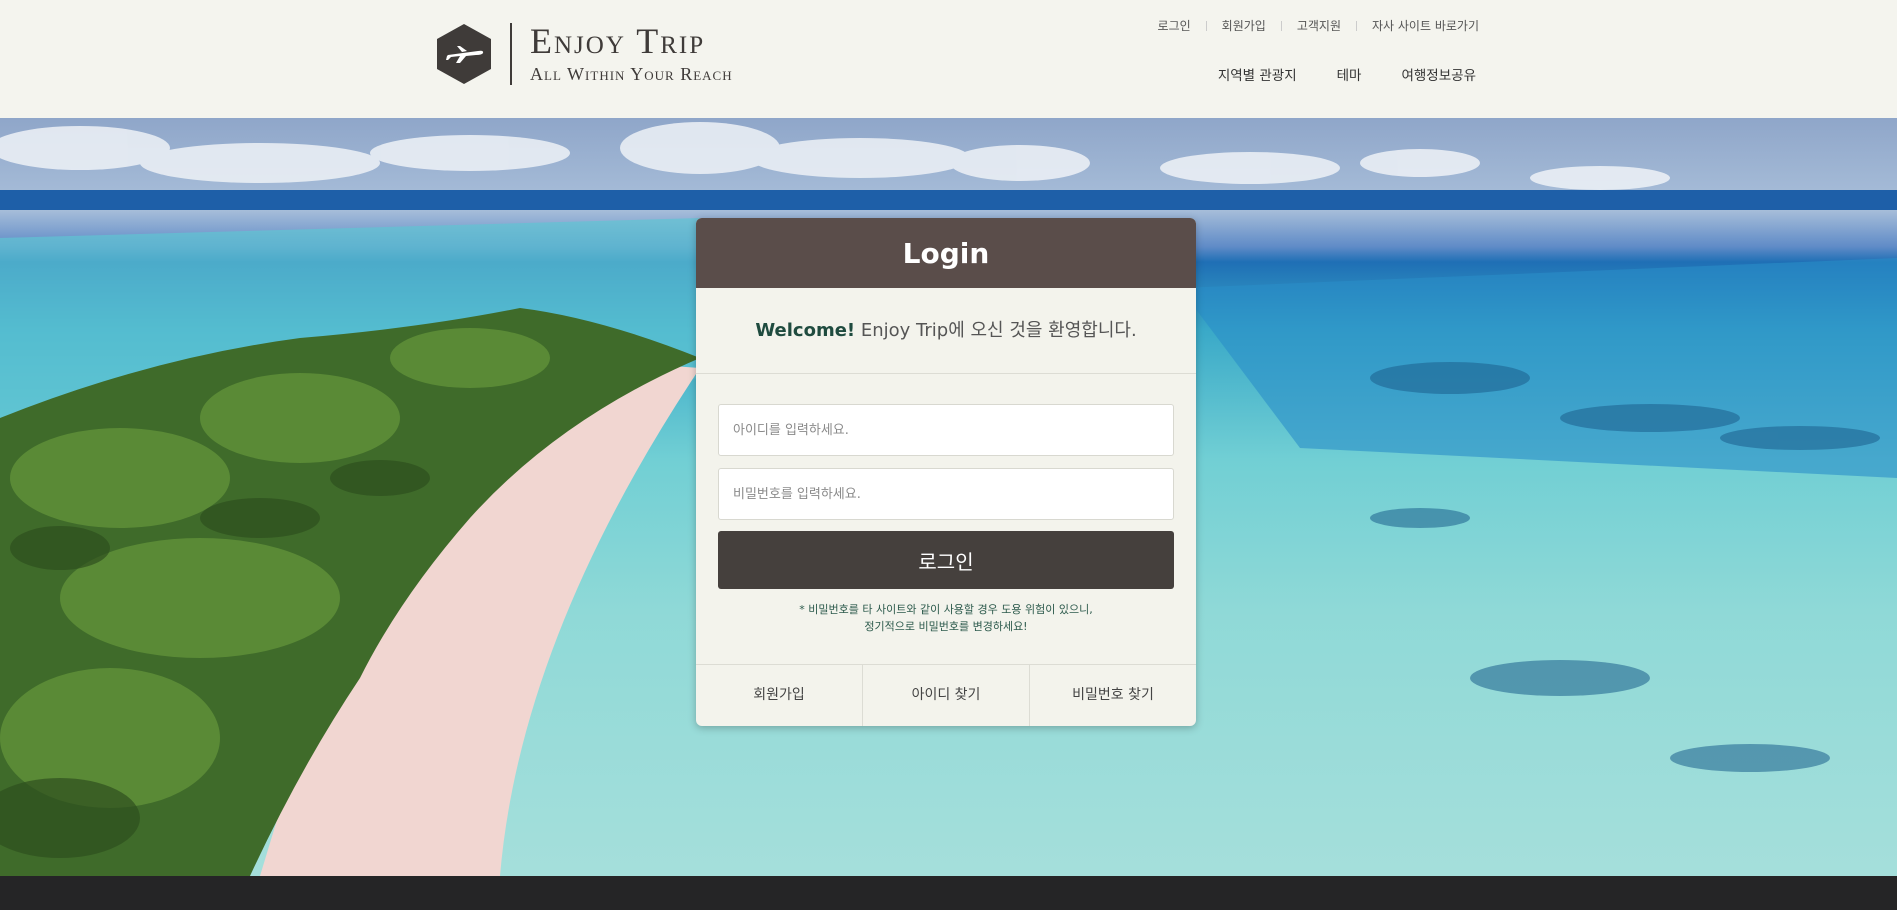 This screenshot has width=1897, height=910. I want to click on airplane-icon, so click(464, 53).